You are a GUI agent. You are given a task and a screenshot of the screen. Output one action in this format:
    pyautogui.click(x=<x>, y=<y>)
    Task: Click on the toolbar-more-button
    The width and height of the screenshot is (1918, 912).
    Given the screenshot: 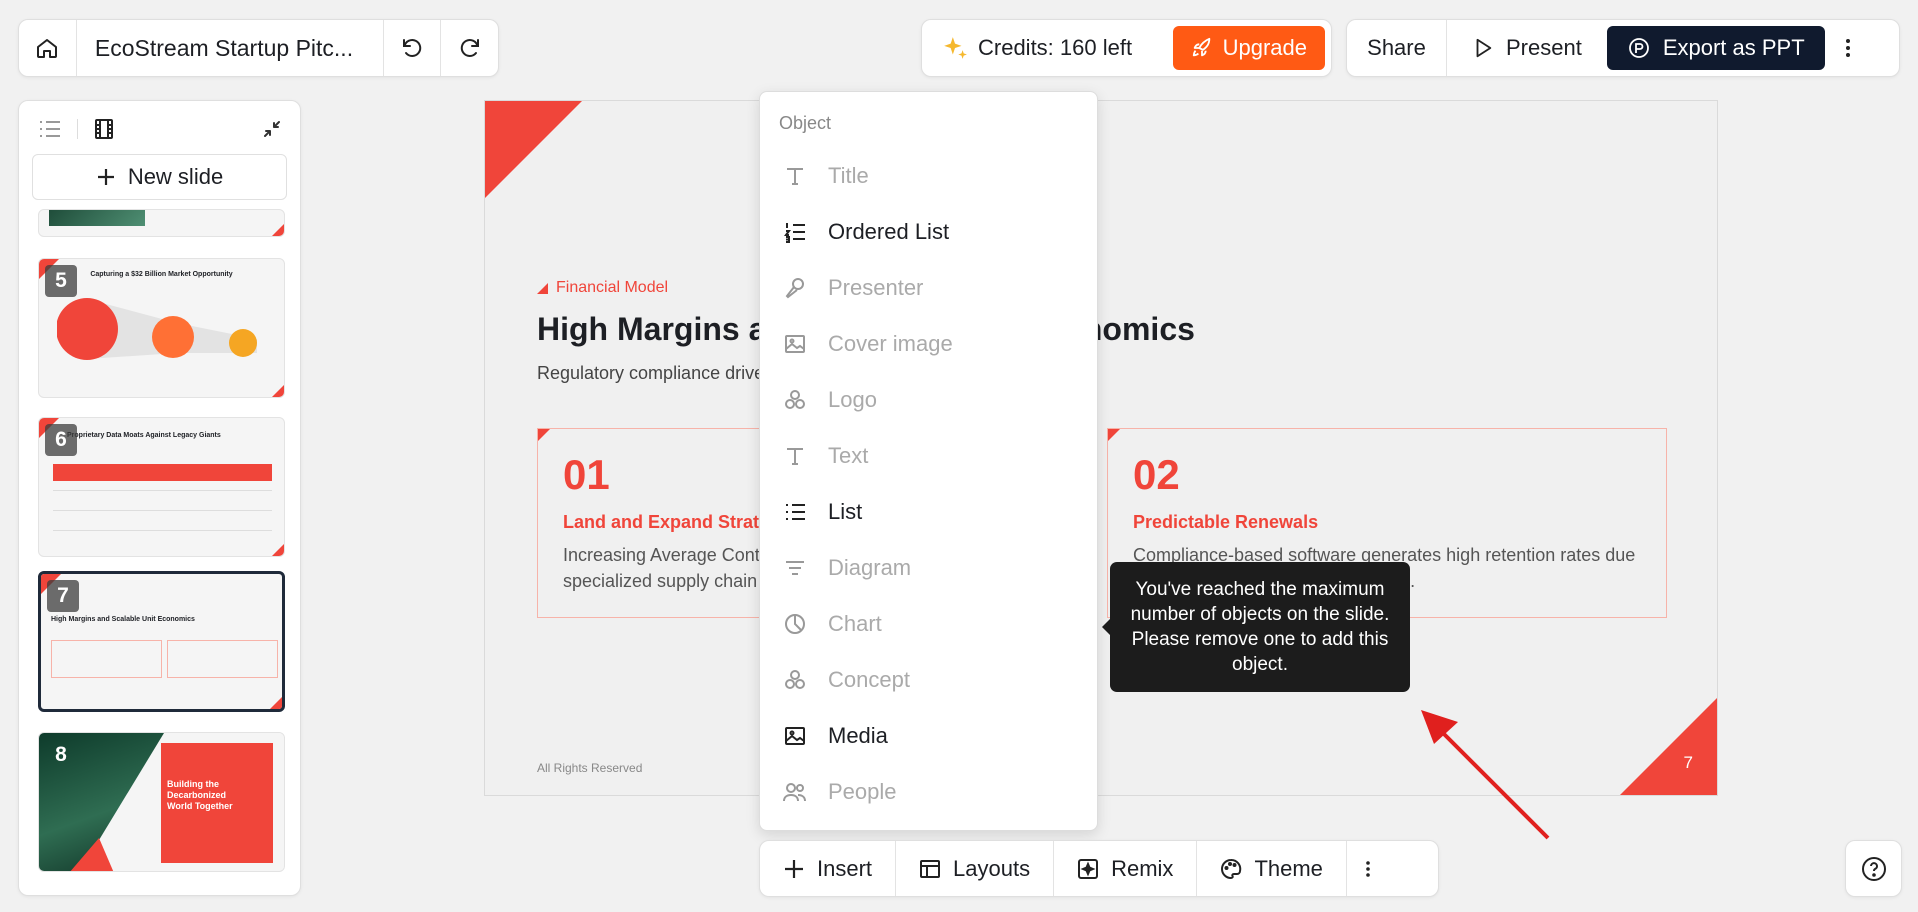 What is the action you would take?
    pyautogui.click(x=1368, y=868)
    